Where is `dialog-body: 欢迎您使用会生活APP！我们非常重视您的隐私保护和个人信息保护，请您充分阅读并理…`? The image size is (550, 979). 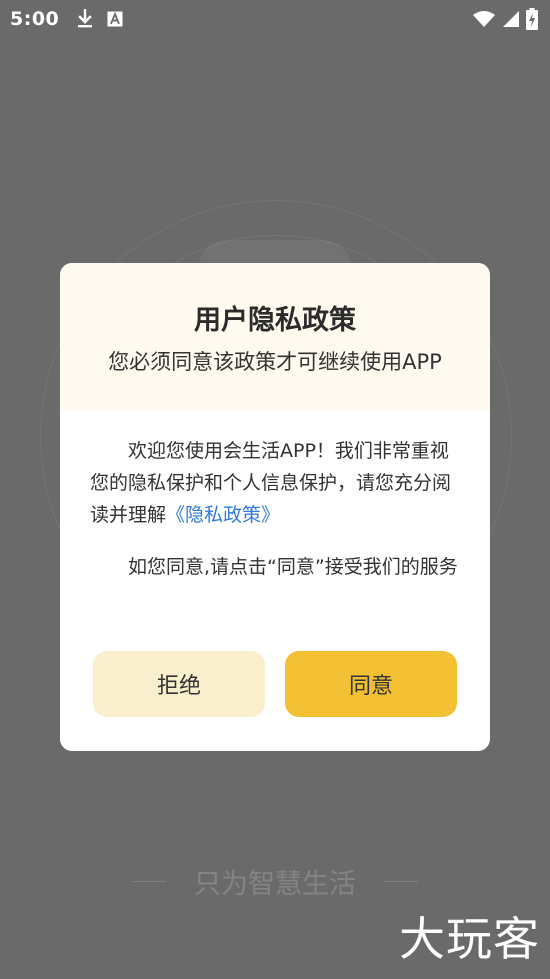
dialog-body: 欢迎您使用会生活APP！我们非常重视您的隐私保护和个人信息保护，请您充分阅读并理… is located at coordinates (275, 497).